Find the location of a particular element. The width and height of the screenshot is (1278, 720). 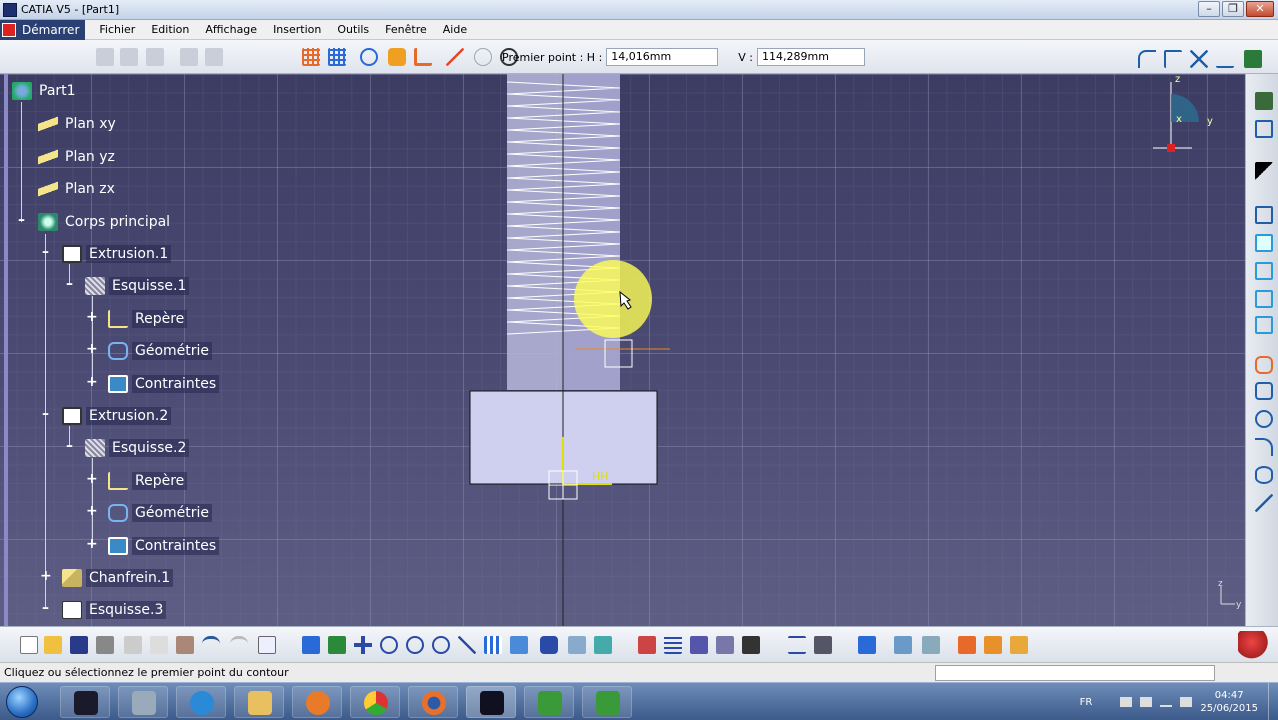

cut-part-icon is located at coordinates (673, 645).